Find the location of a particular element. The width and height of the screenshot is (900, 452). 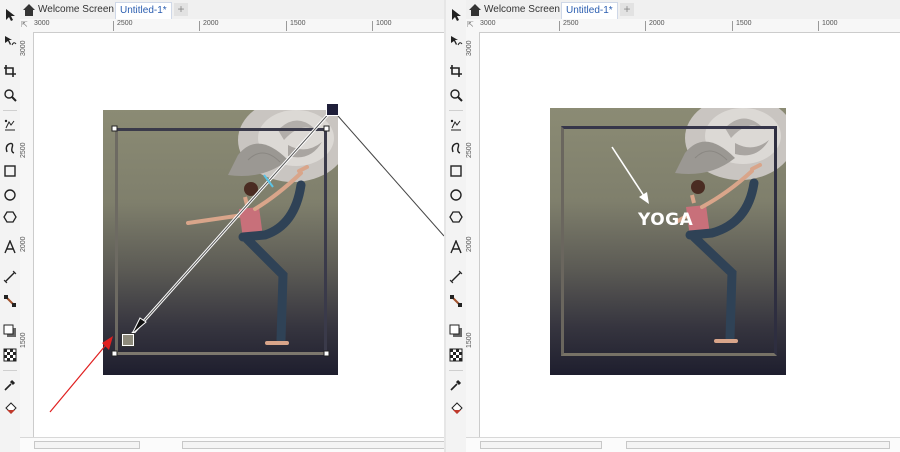

gradient-start-handle is located at coordinates (332, 109).